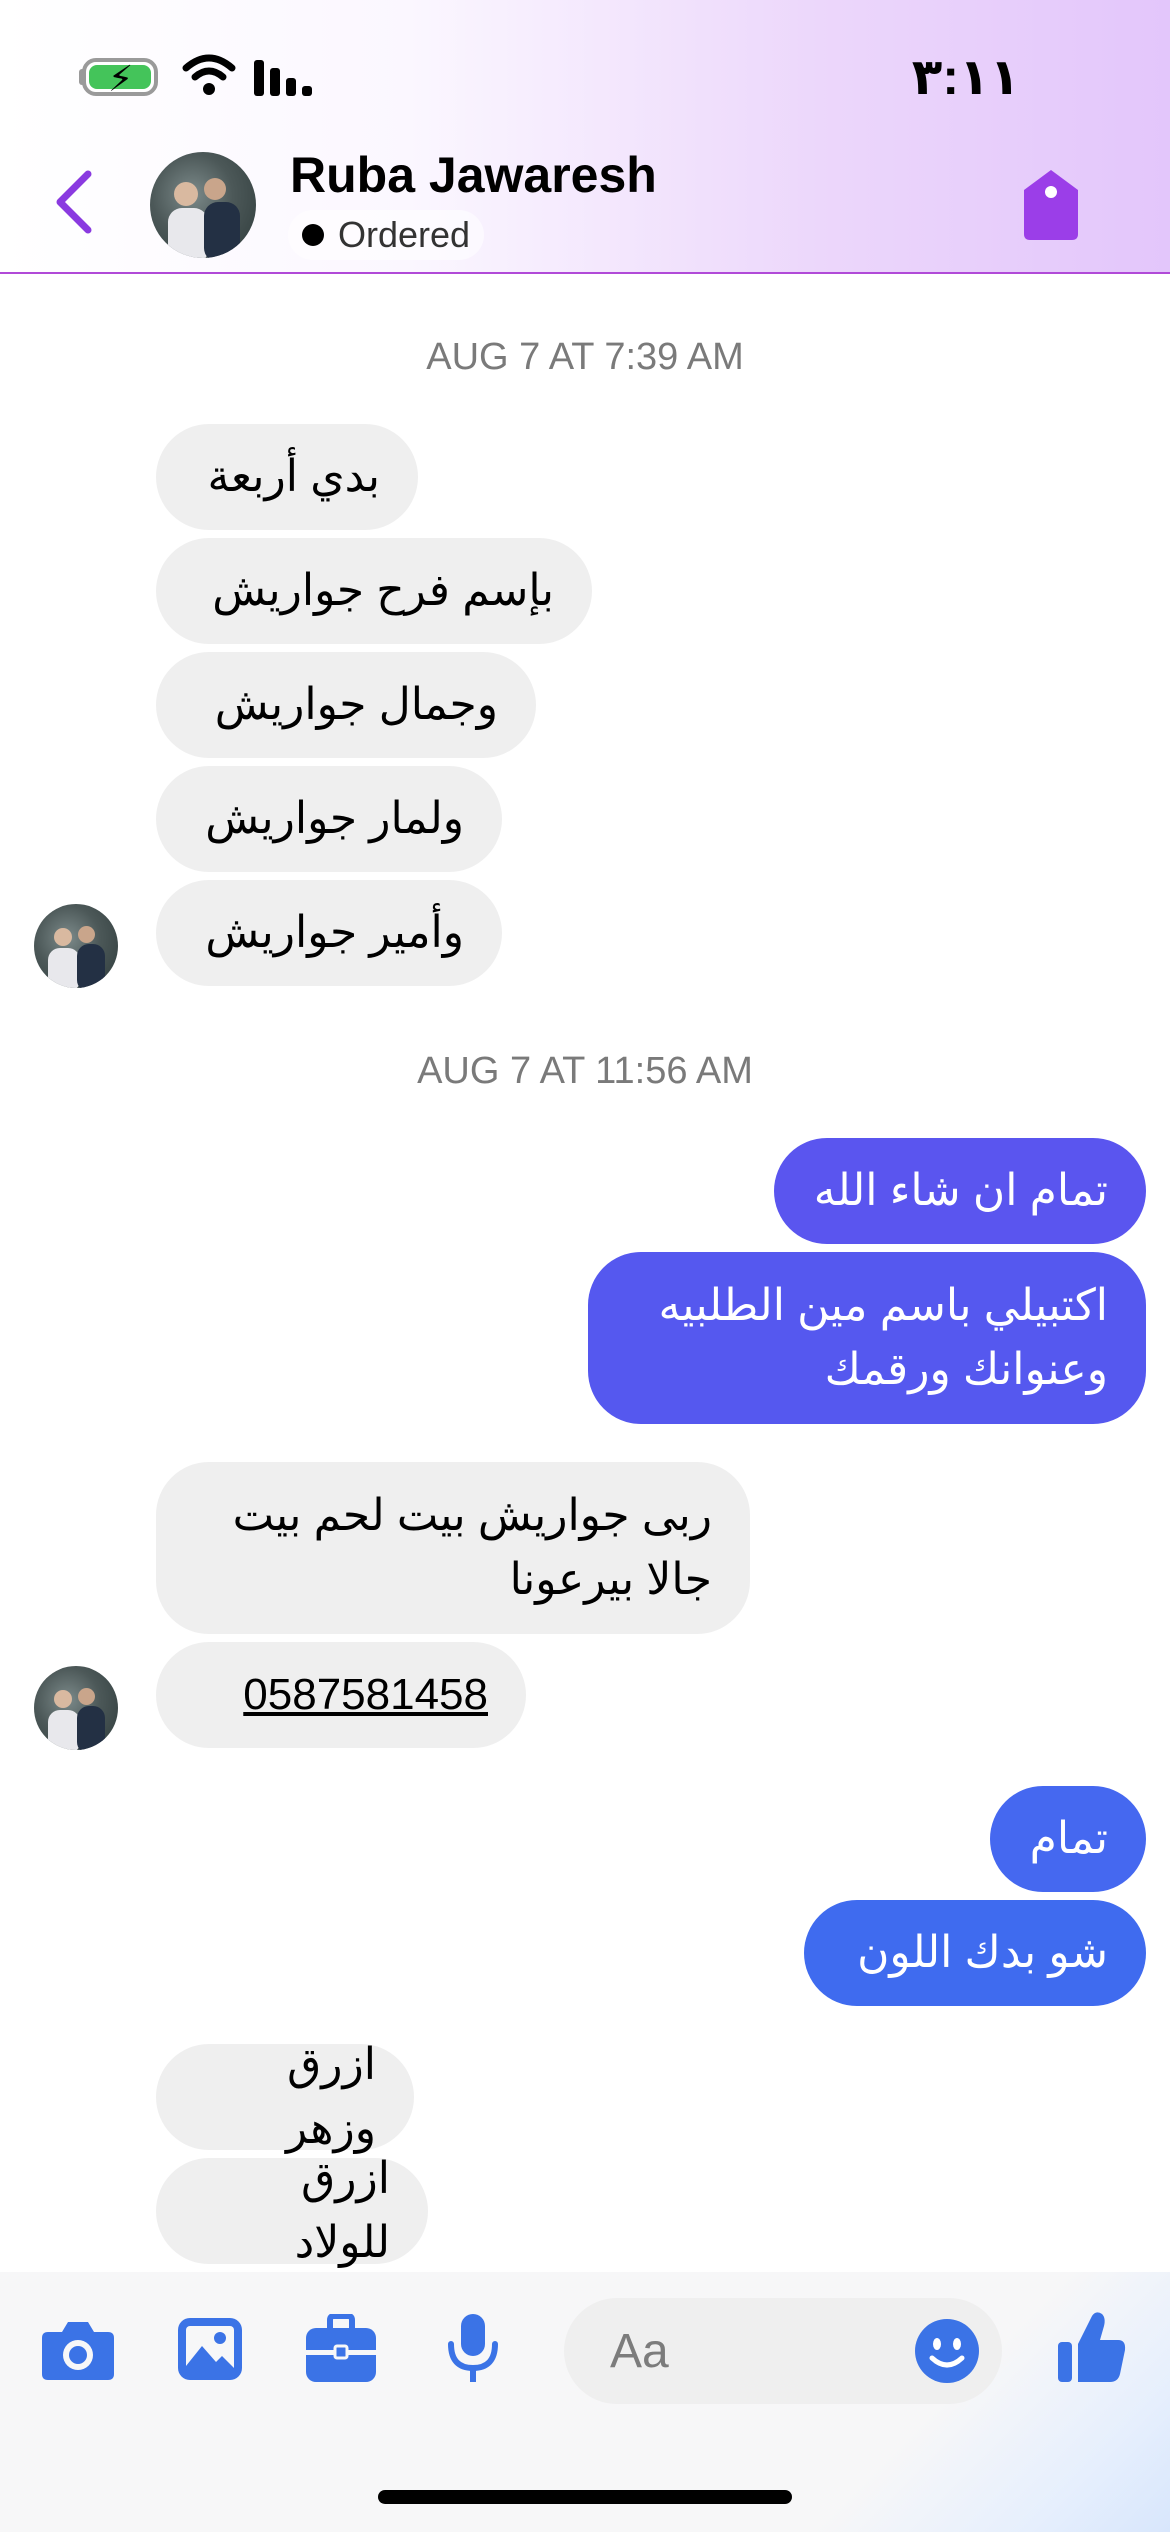  What do you see at coordinates (82, 77) in the screenshot?
I see `battery-cap` at bounding box center [82, 77].